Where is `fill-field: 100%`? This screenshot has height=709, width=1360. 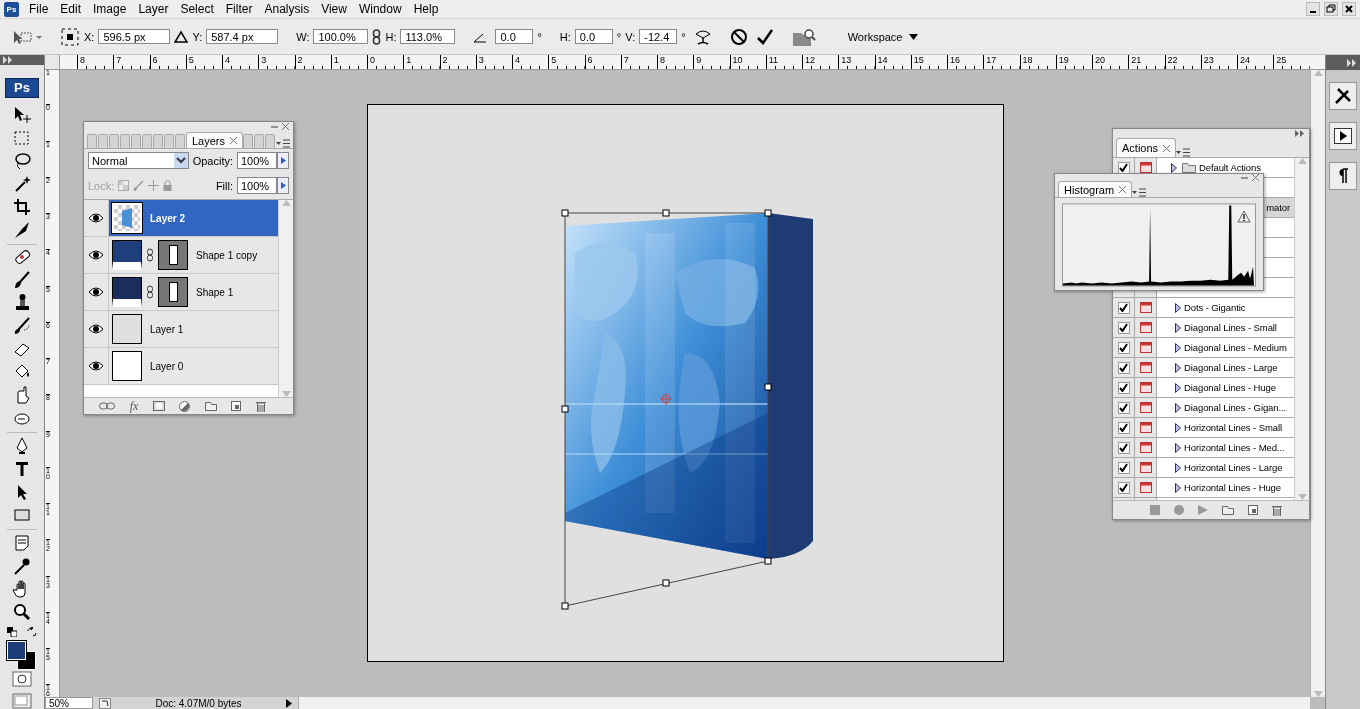
fill-field: 100% is located at coordinates (257, 185).